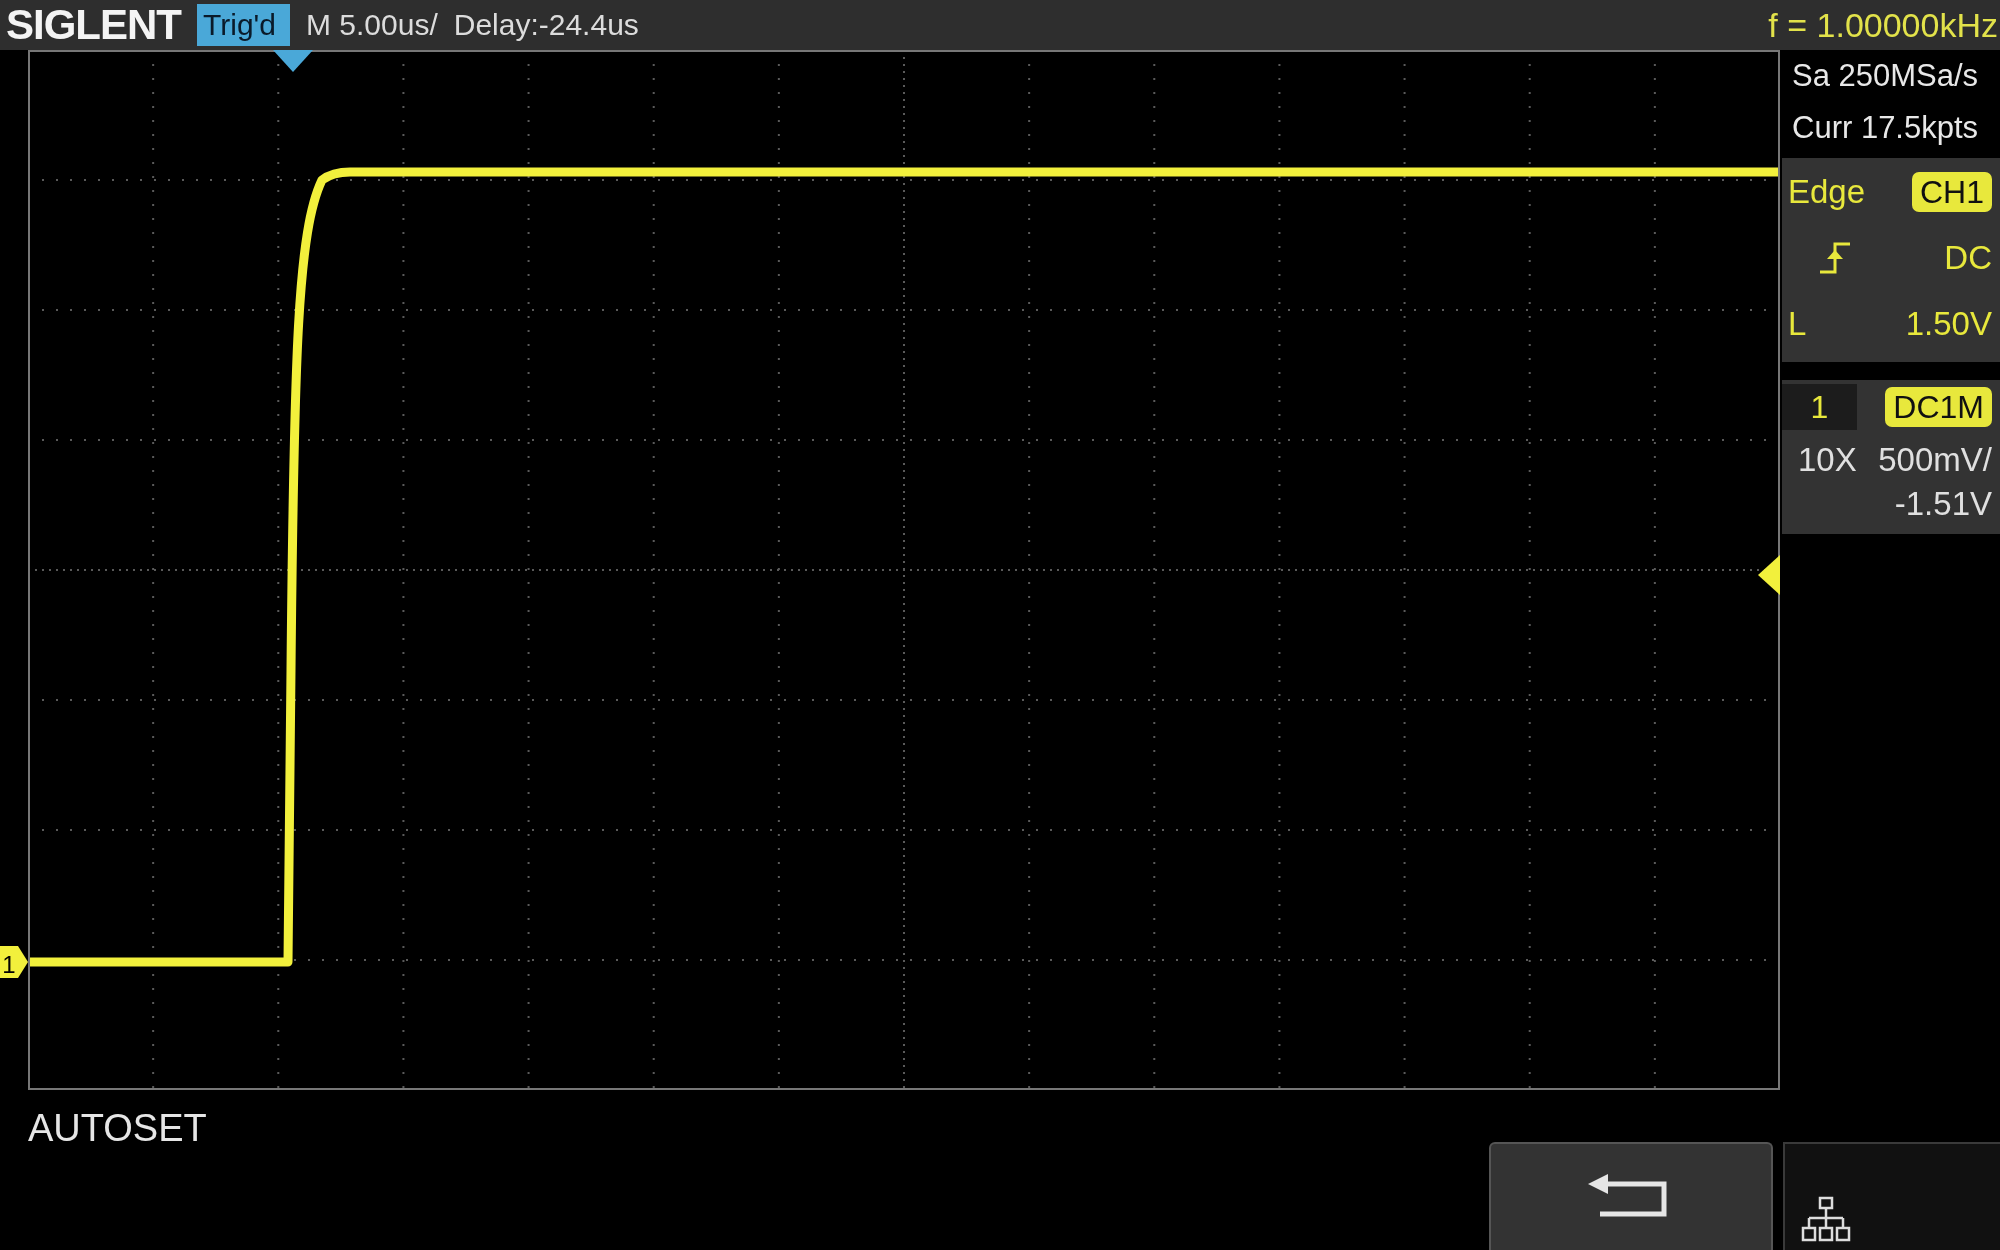 This screenshot has width=2000, height=1250. What do you see at coordinates (1968, 258) in the screenshot?
I see `trigger-coupling-text: DC` at bounding box center [1968, 258].